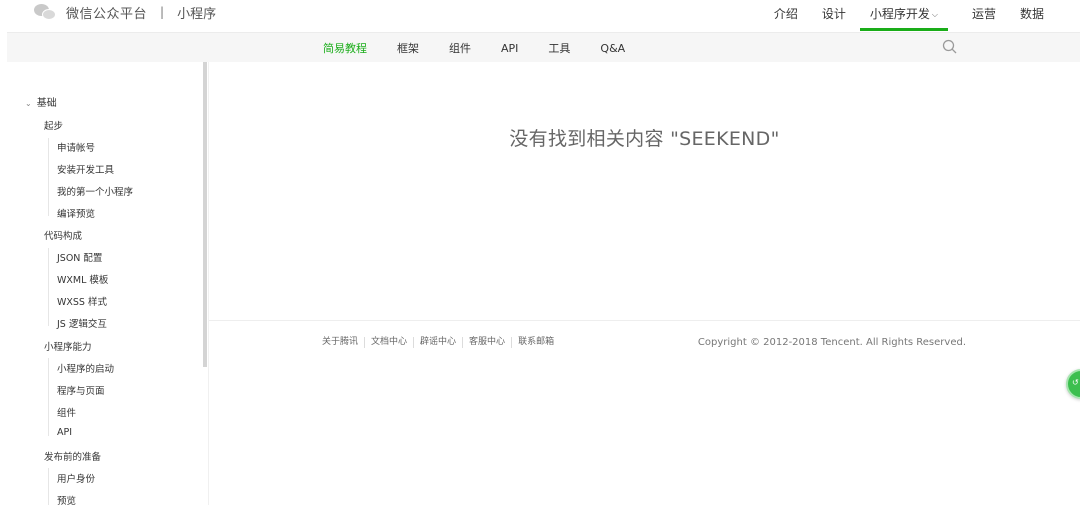 This screenshot has width=1080, height=505. I want to click on sidebar-item-wxss-style: WXSS 样式, so click(82, 301).